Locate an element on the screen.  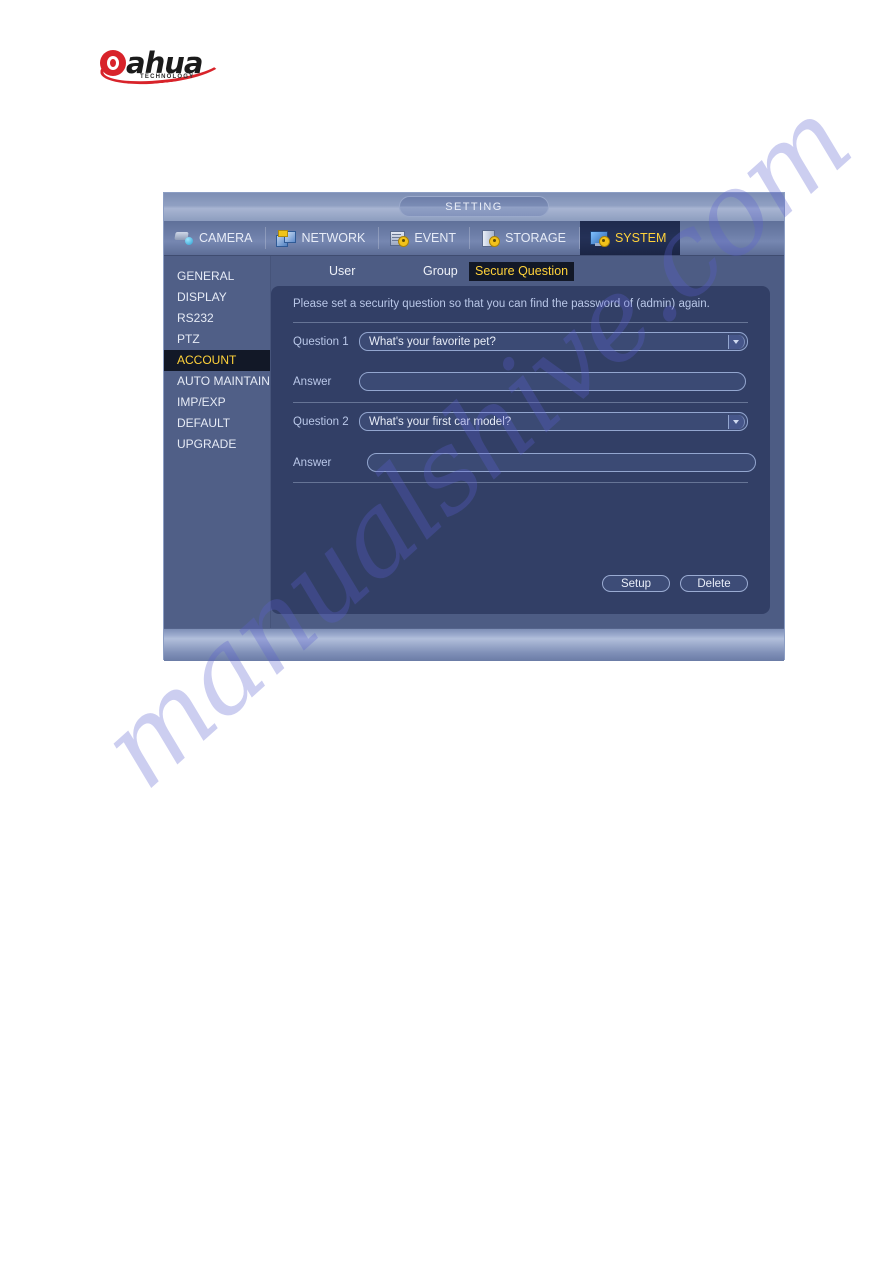
tab-system: SYSTEM is located at coordinates (630, 238).